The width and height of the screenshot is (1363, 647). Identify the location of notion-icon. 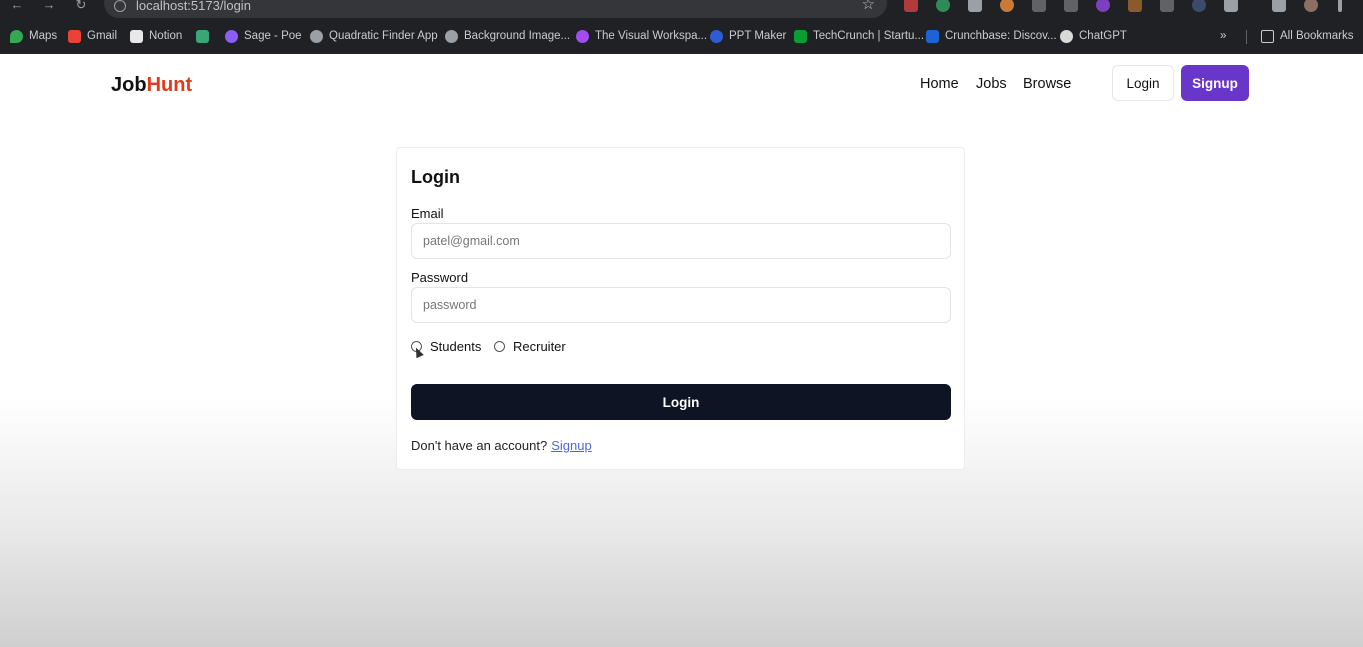
(136, 36).